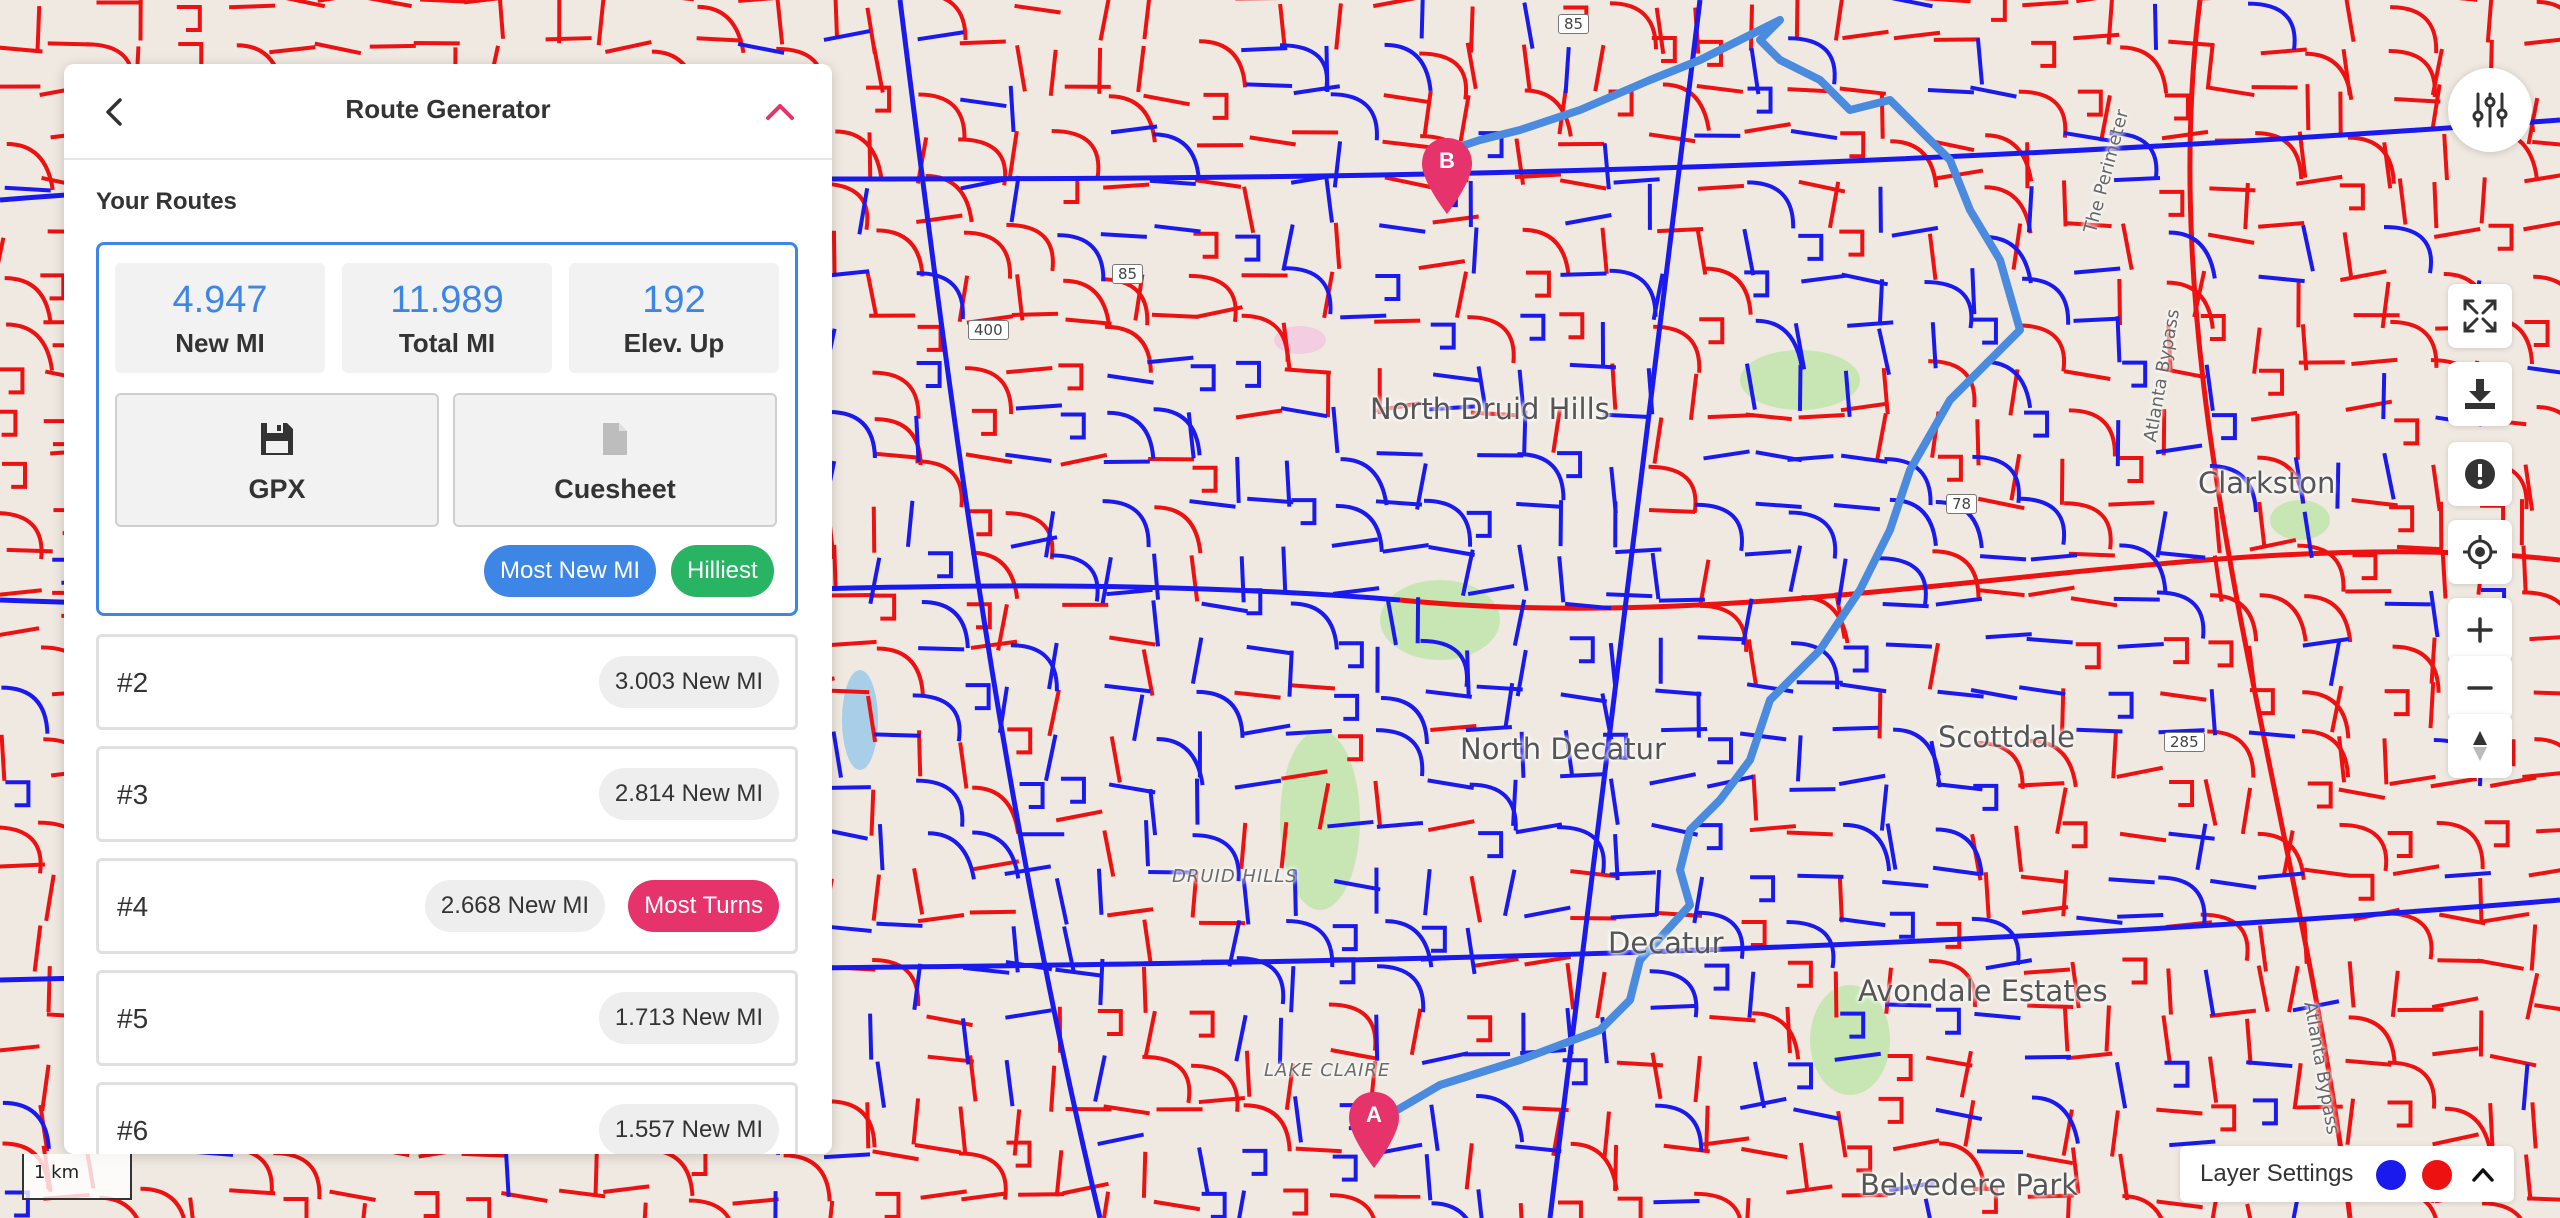 The image size is (2560, 1218). I want to click on stat-value: 4.947, so click(220, 300).